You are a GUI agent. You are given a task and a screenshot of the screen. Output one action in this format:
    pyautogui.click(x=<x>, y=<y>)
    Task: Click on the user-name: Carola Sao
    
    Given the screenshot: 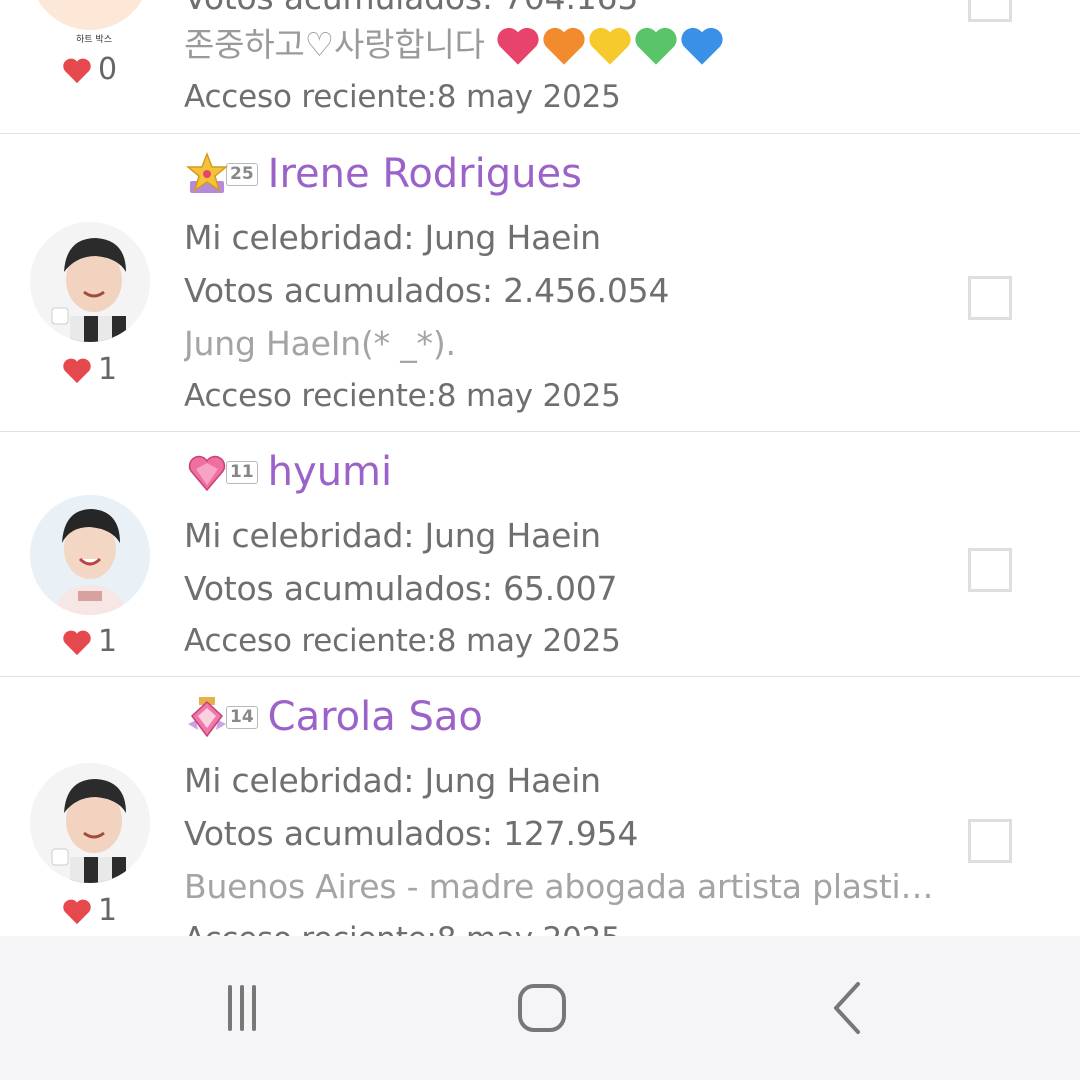 What is the action you would take?
    pyautogui.click(x=375, y=717)
    